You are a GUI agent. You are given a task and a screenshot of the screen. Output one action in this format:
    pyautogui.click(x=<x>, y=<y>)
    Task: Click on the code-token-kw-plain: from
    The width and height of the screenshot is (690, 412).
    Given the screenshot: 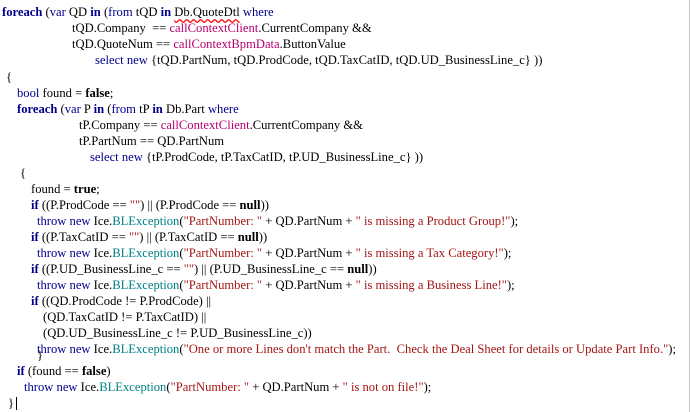 What is the action you would take?
    pyautogui.click(x=120, y=12)
    